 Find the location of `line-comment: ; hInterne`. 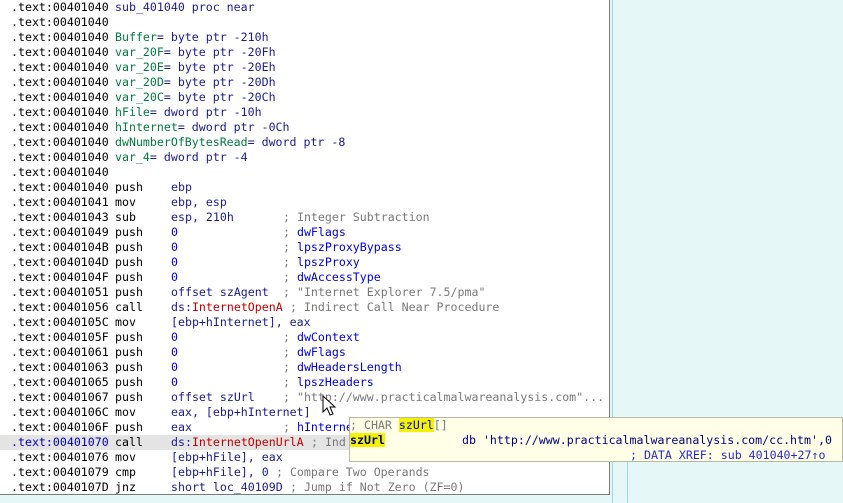

line-comment: ; hInterne is located at coordinates (318, 427).